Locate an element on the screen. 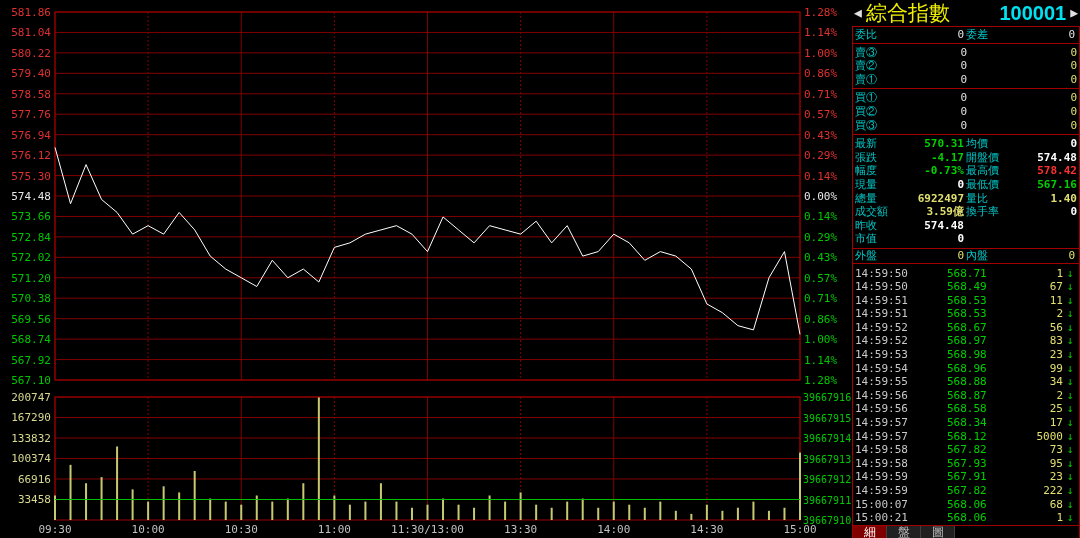 The width and height of the screenshot is (1080, 538). price-tick: 581.04 is located at coordinates (31, 33).